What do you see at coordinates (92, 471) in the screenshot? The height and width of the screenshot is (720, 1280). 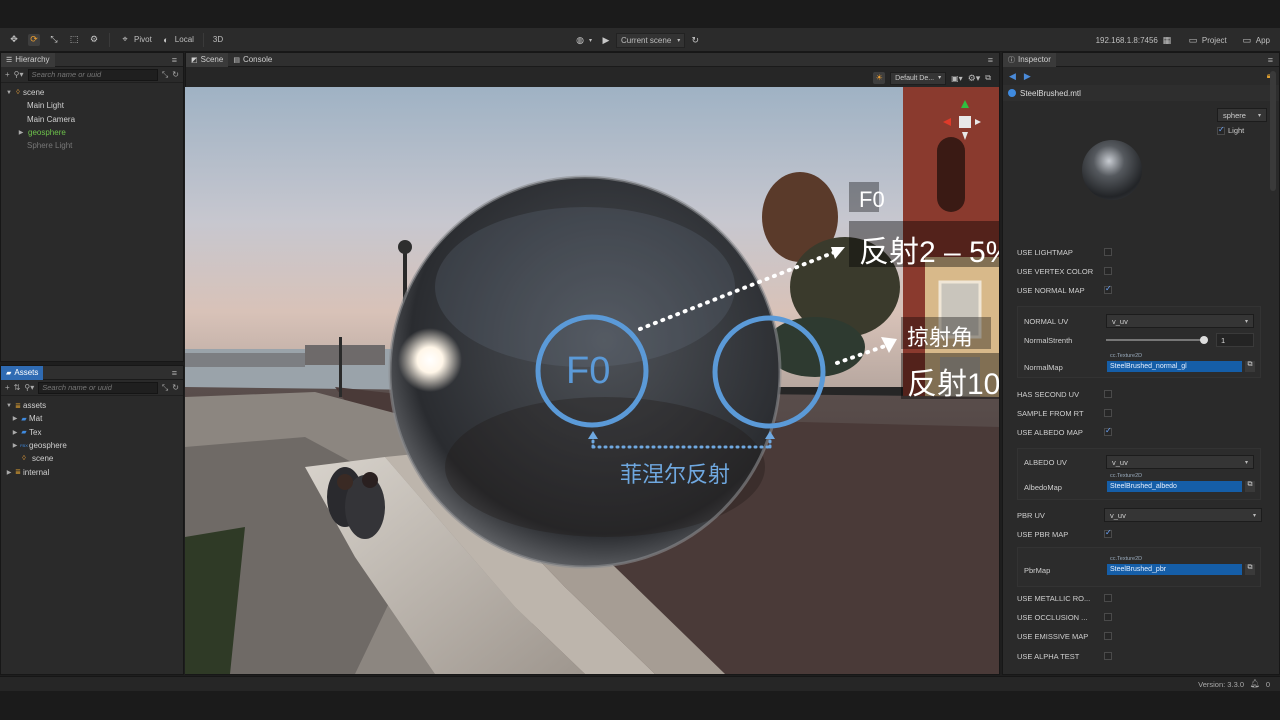 I see `asset-item-internal: ▶ ≣ internal` at bounding box center [92, 471].